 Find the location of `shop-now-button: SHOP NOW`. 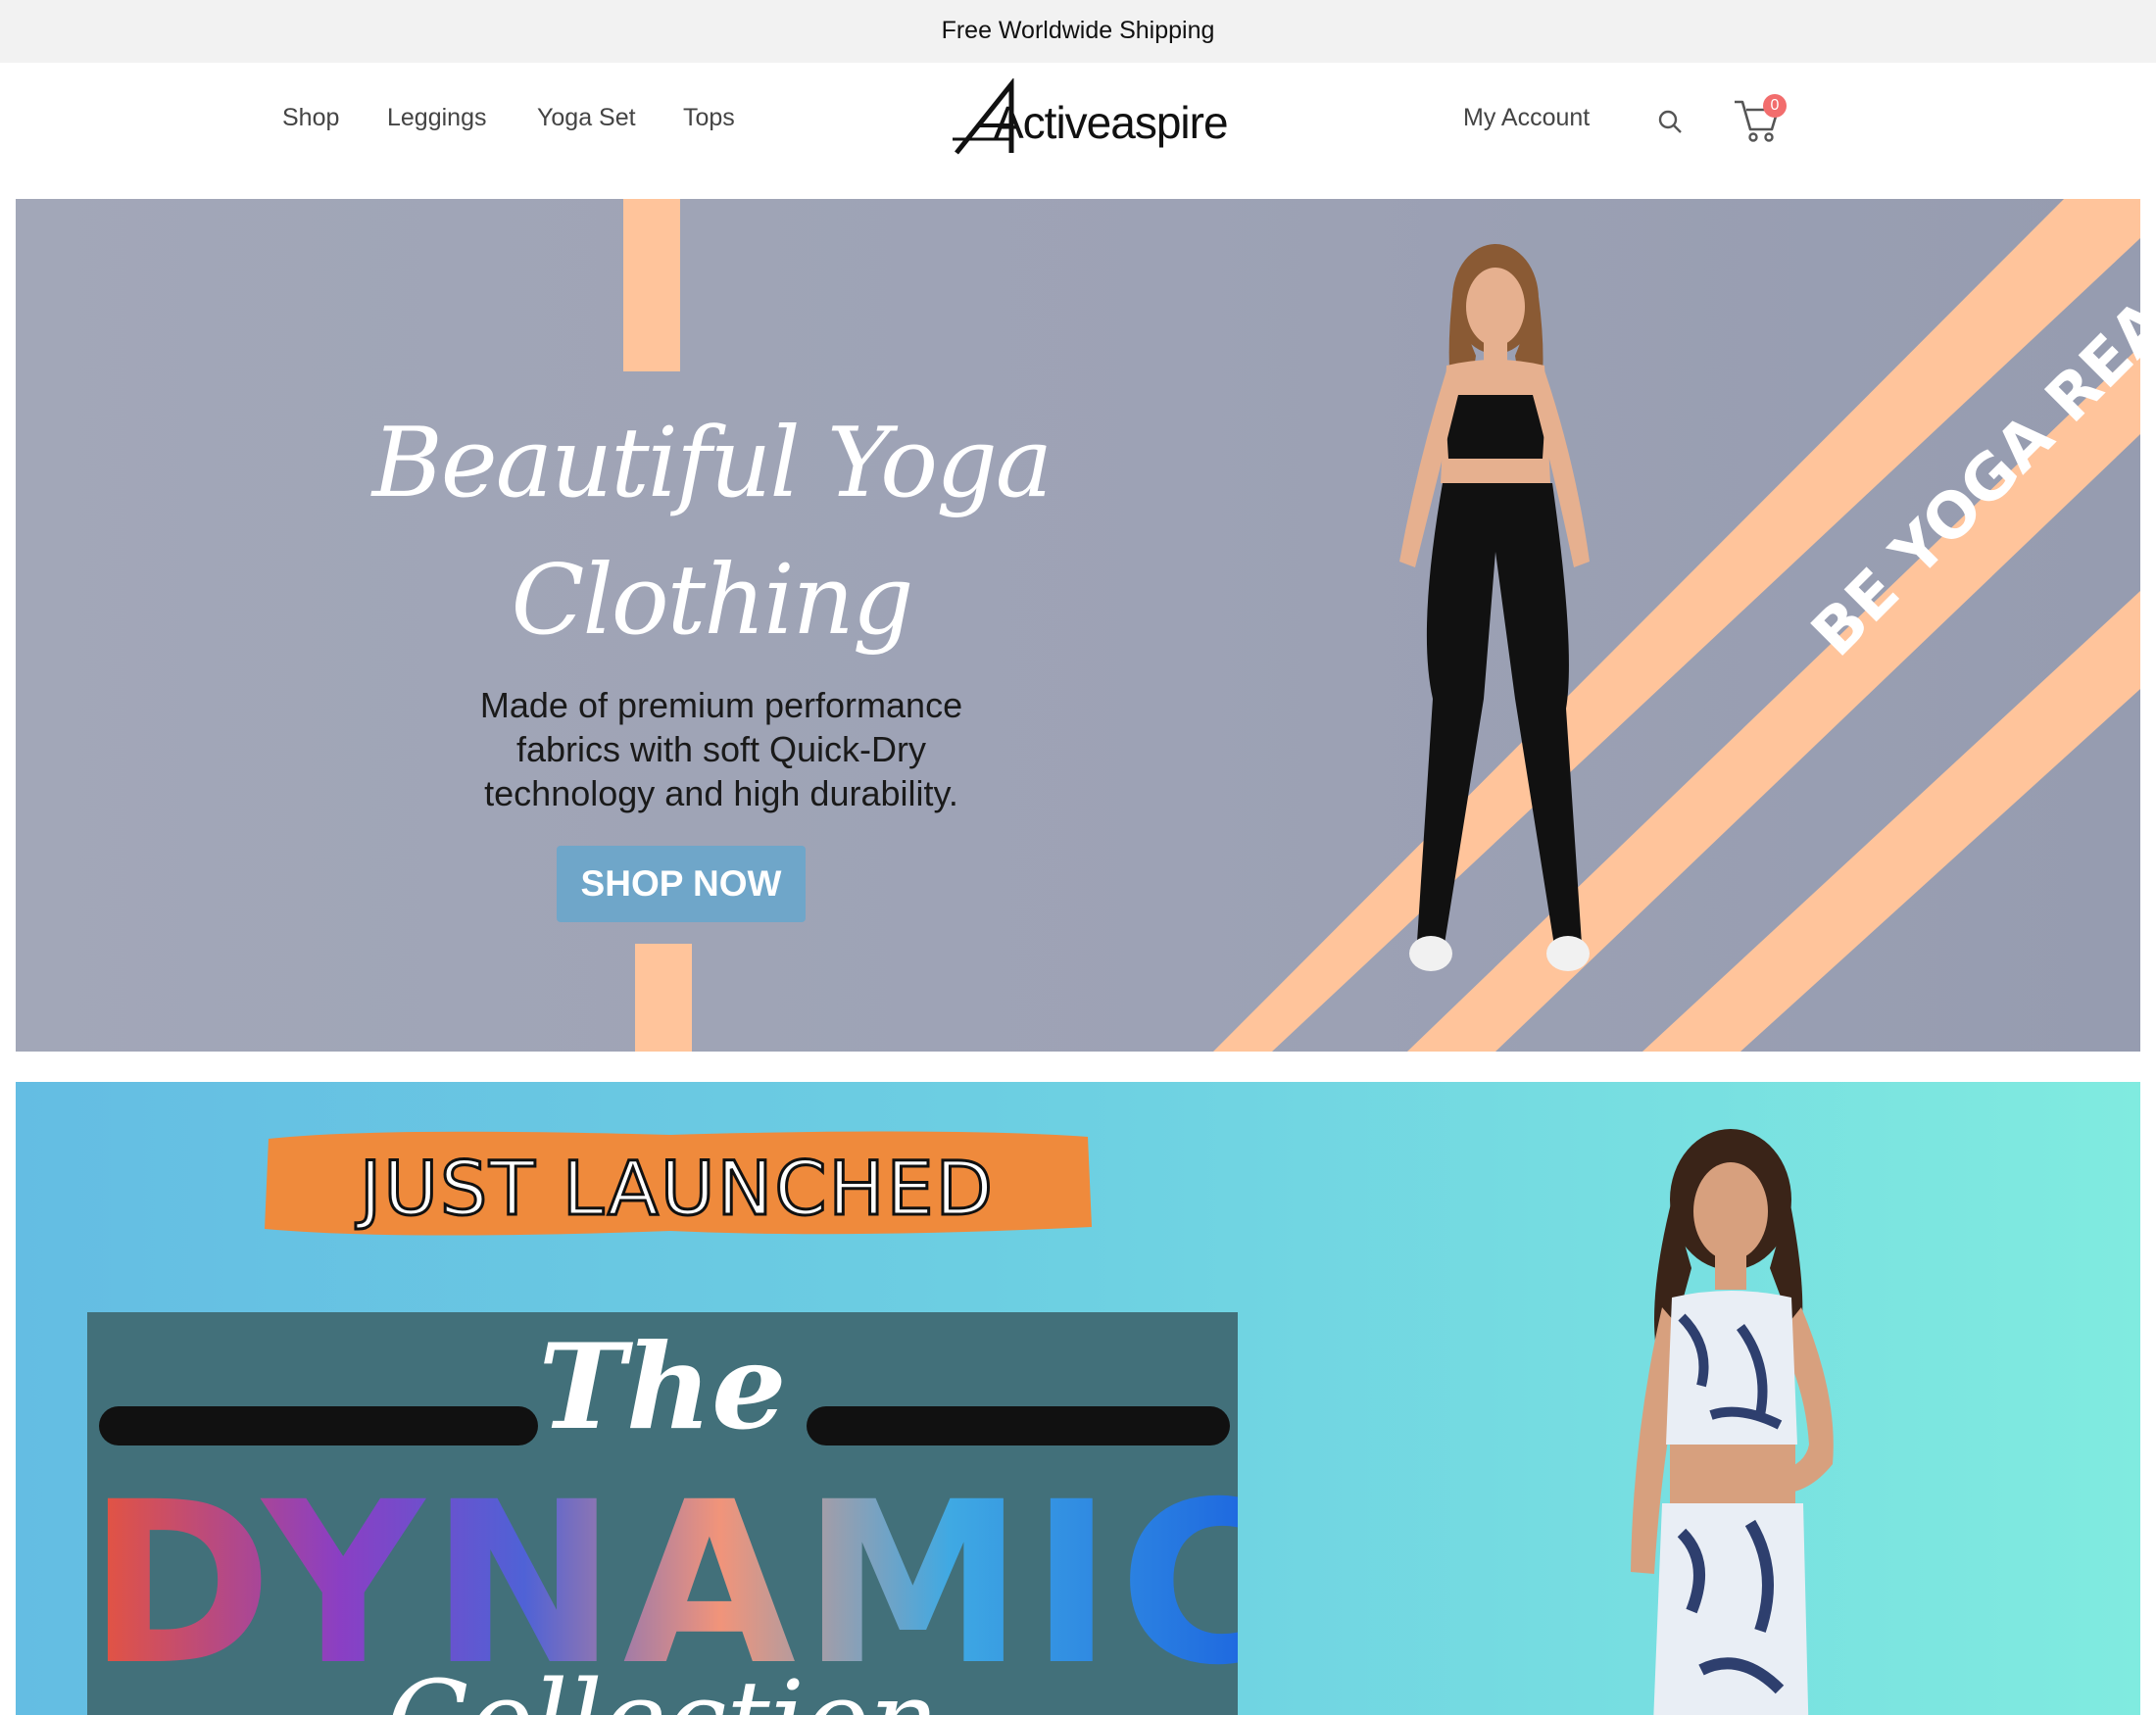

shop-now-button: SHOP NOW is located at coordinates (681, 884).